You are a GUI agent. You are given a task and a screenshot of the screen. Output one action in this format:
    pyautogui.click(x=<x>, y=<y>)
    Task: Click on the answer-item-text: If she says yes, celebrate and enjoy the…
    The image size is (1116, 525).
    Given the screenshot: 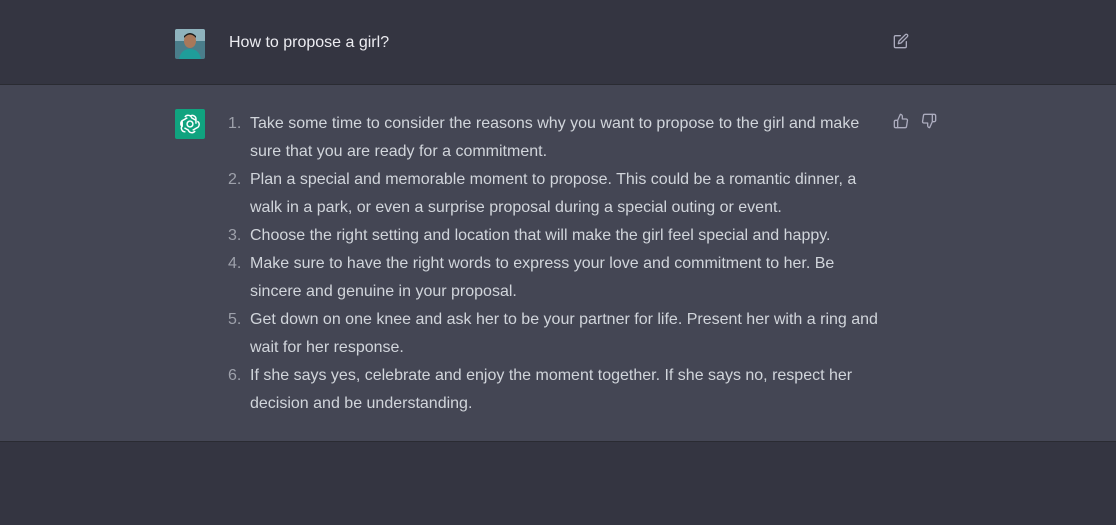 What is the action you would take?
    pyautogui.click(x=551, y=389)
    